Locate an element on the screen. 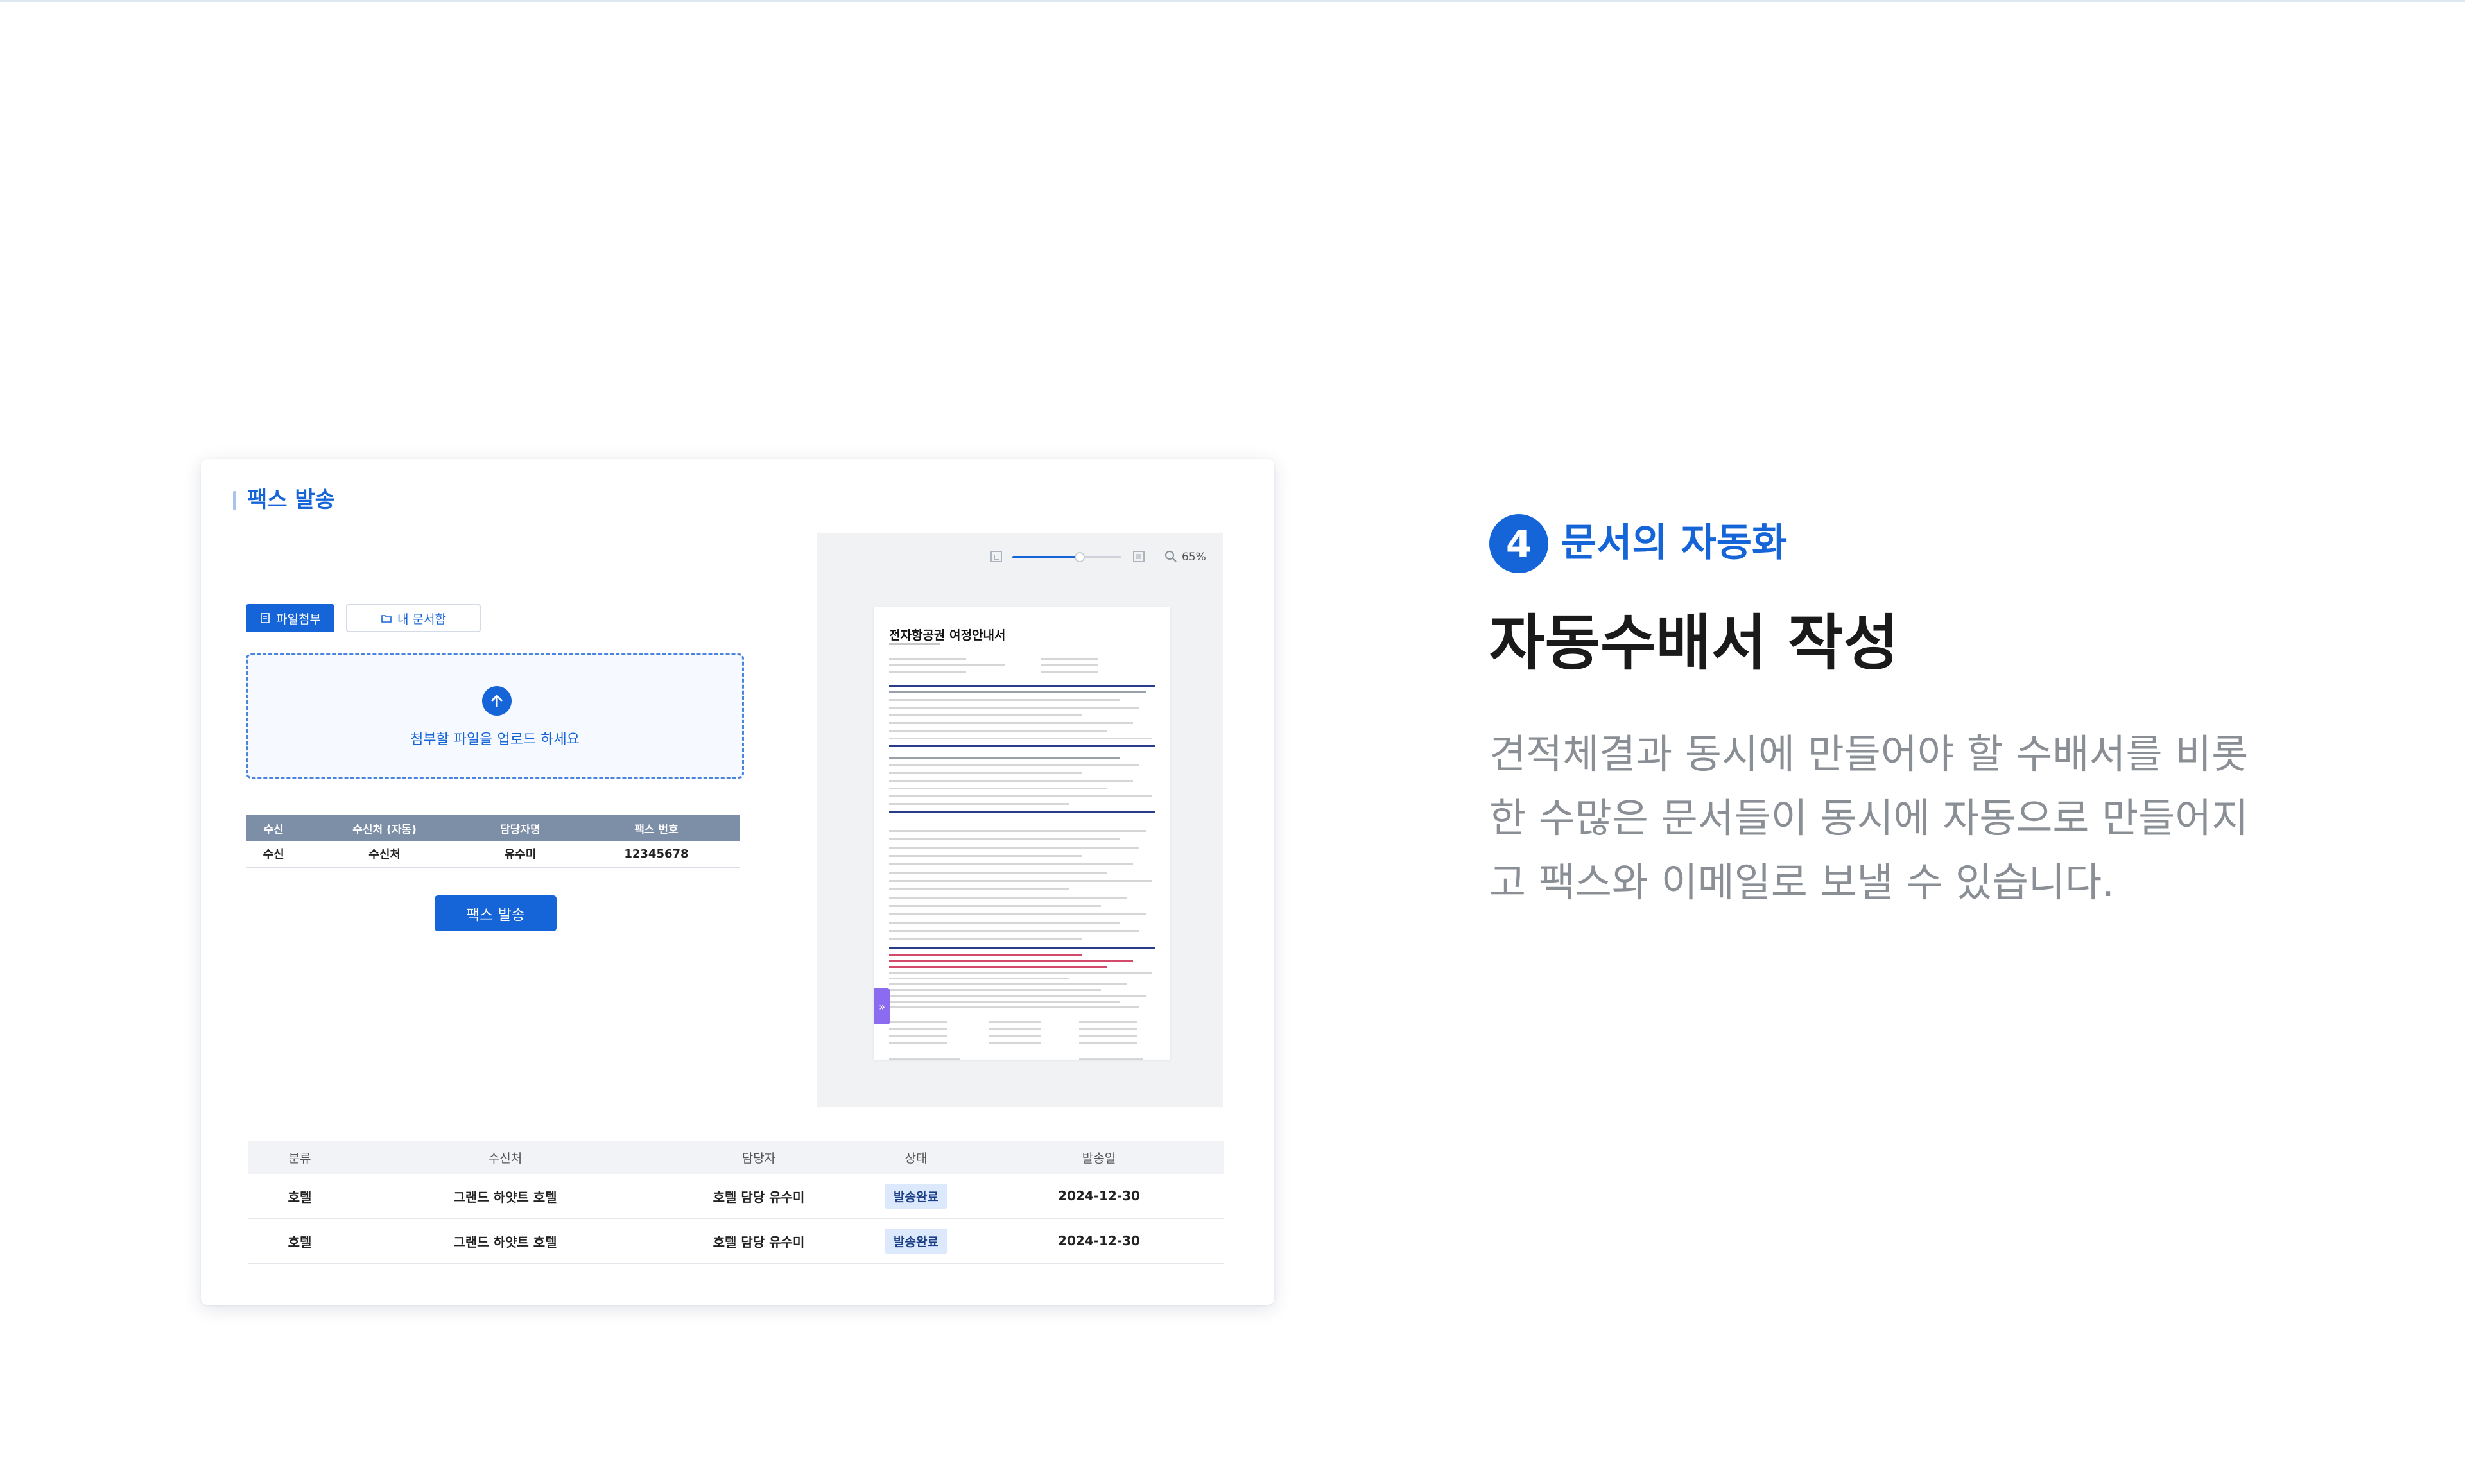 The width and height of the screenshot is (2465, 1484). zoom-slider is located at coordinates (1066, 557).